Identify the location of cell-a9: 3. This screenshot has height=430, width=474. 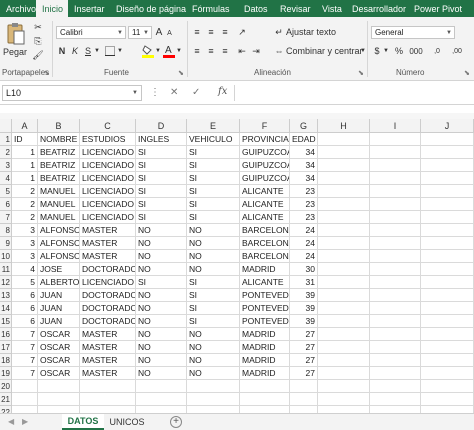
(25, 243).